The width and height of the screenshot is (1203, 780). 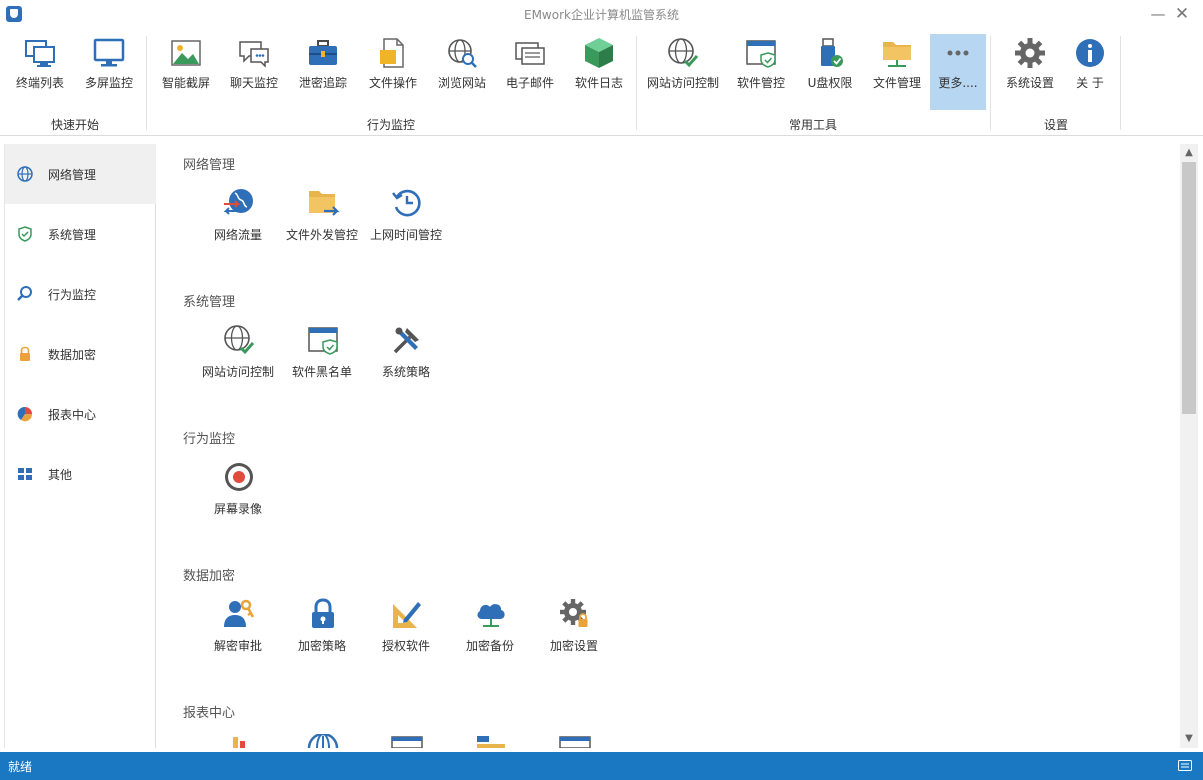 What do you see at coordinates (323, 741) in the screenshot?
I see `report-globe-icon` at bounding box center [323, 741].